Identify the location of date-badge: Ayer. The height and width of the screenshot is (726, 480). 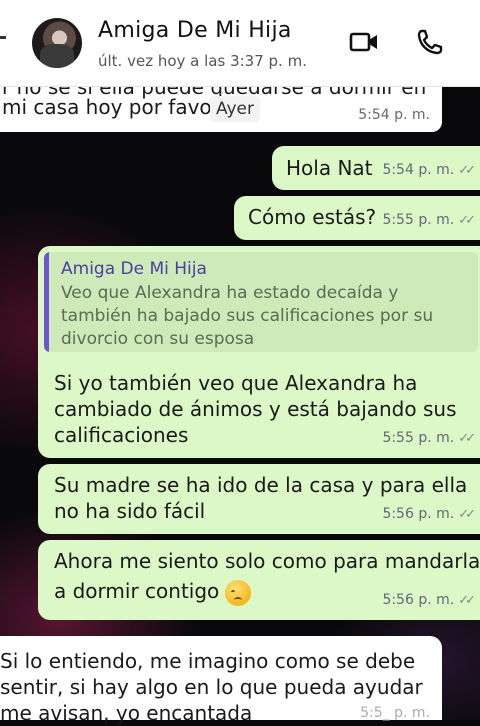
(235, 109).